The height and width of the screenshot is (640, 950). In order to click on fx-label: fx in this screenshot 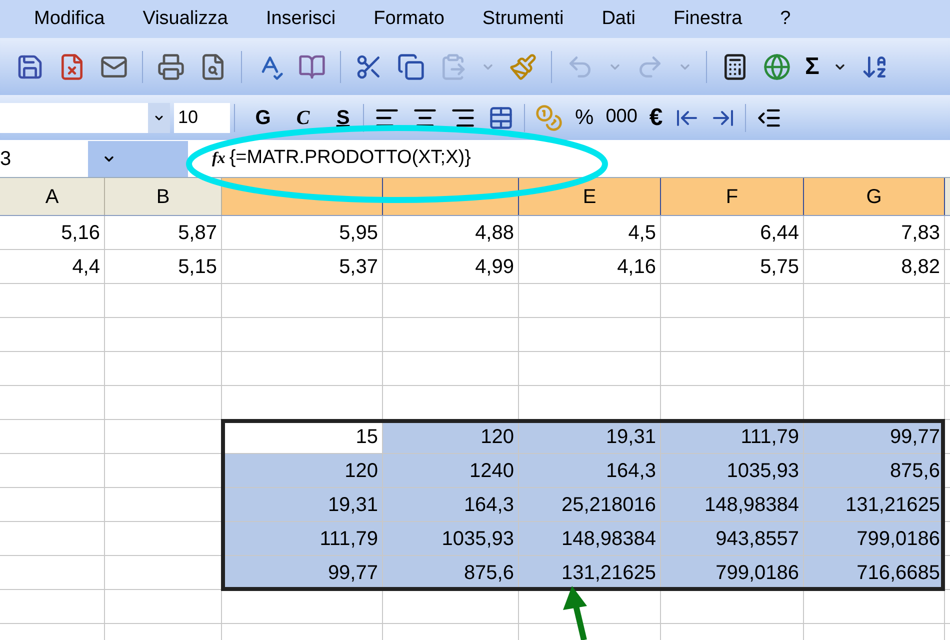, I will do `click(219, 158)`.